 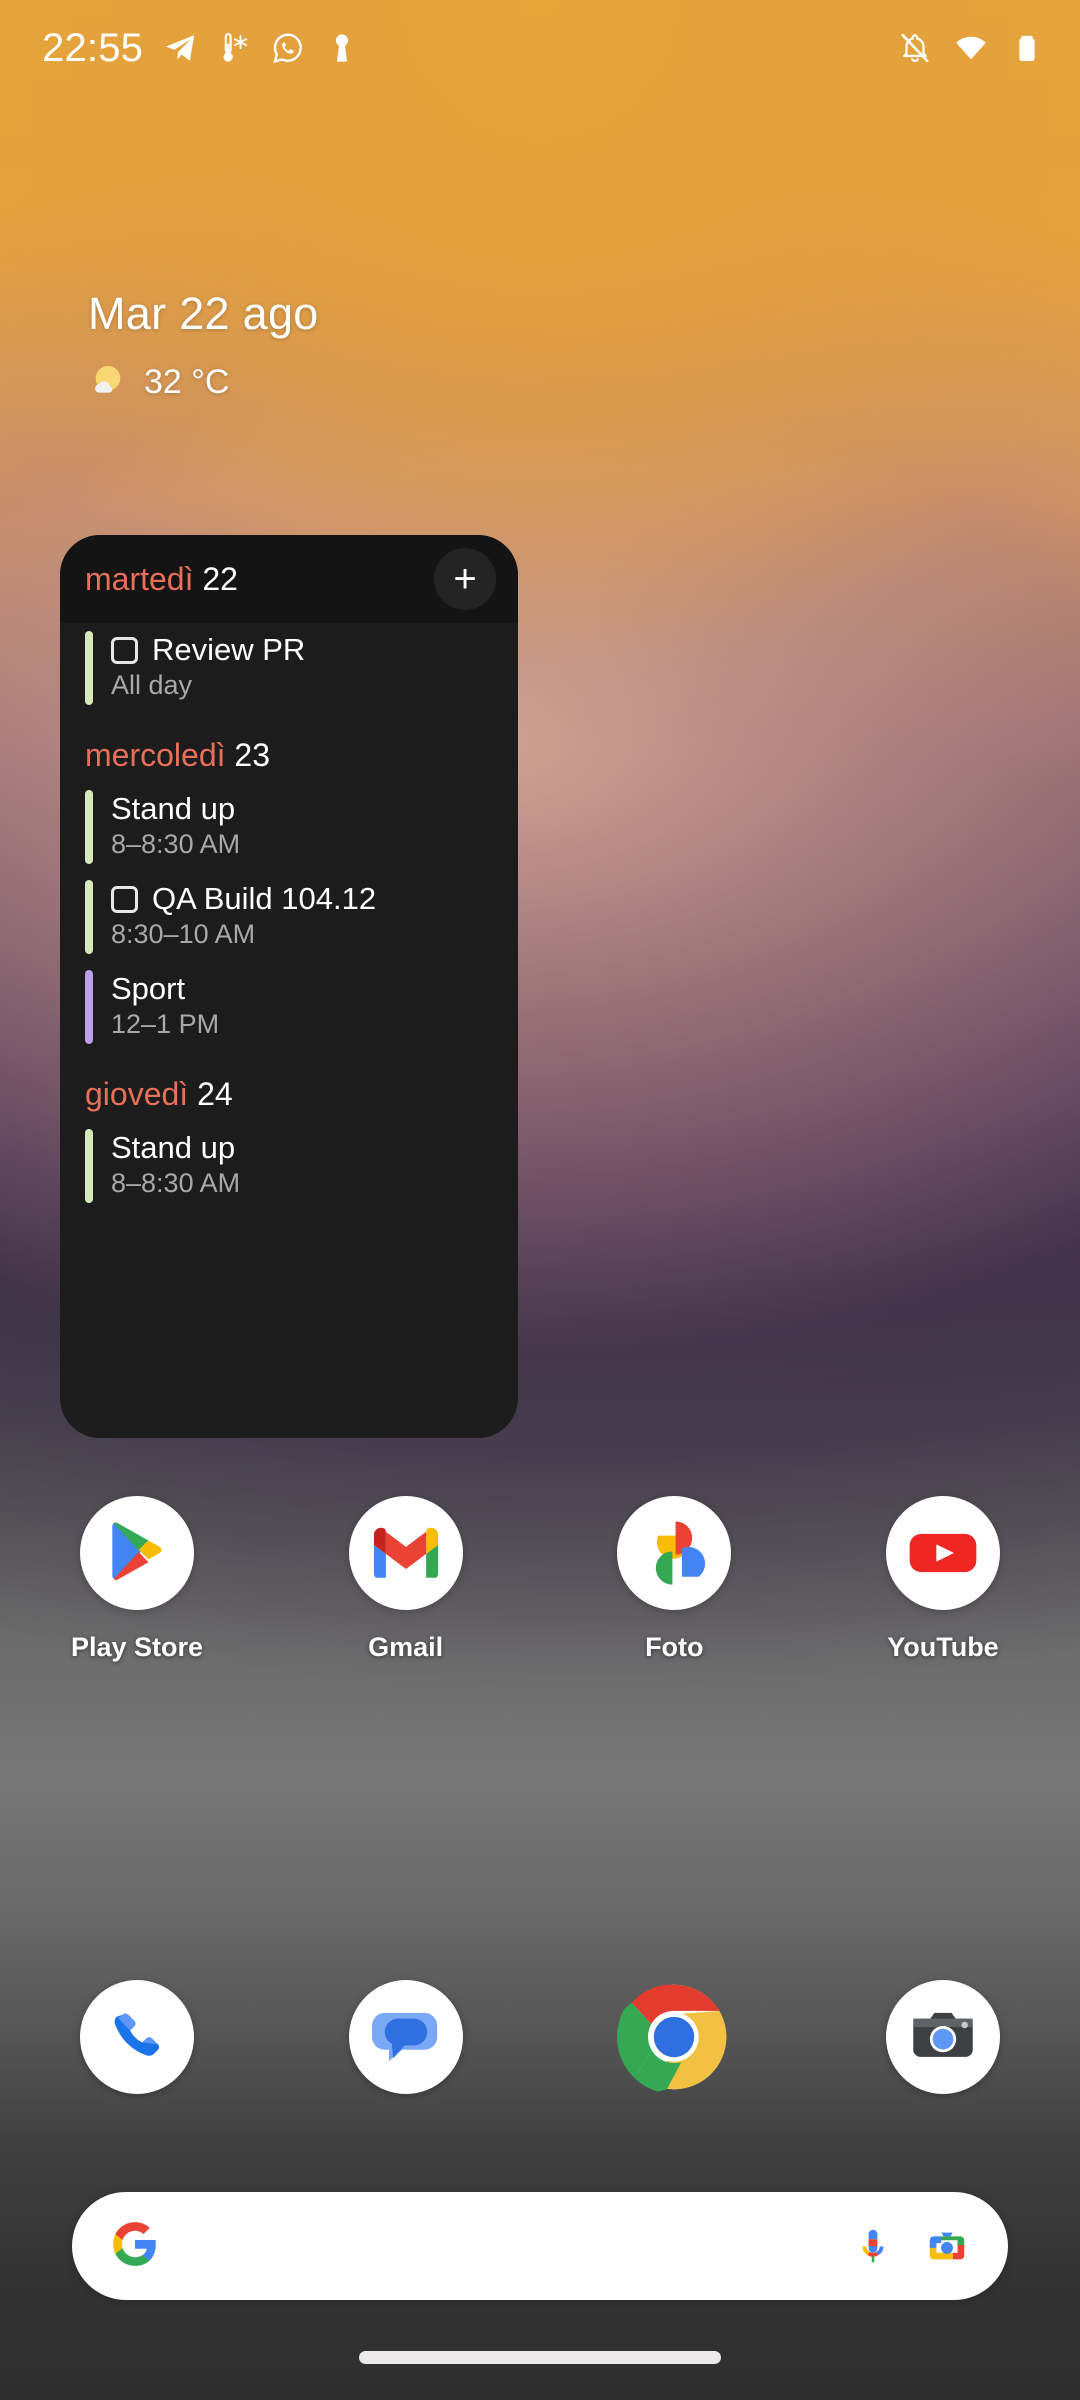 I want to click on google-lens-icon, so click(x=947, y=2246).